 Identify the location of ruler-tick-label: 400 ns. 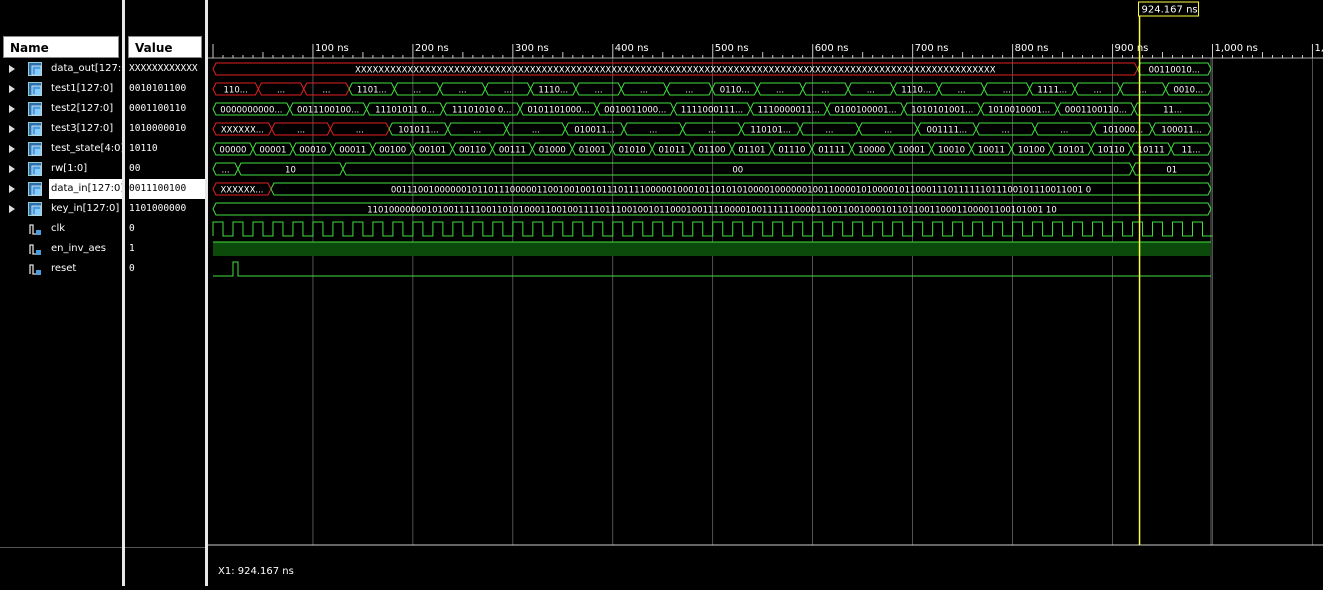
(632, 48).